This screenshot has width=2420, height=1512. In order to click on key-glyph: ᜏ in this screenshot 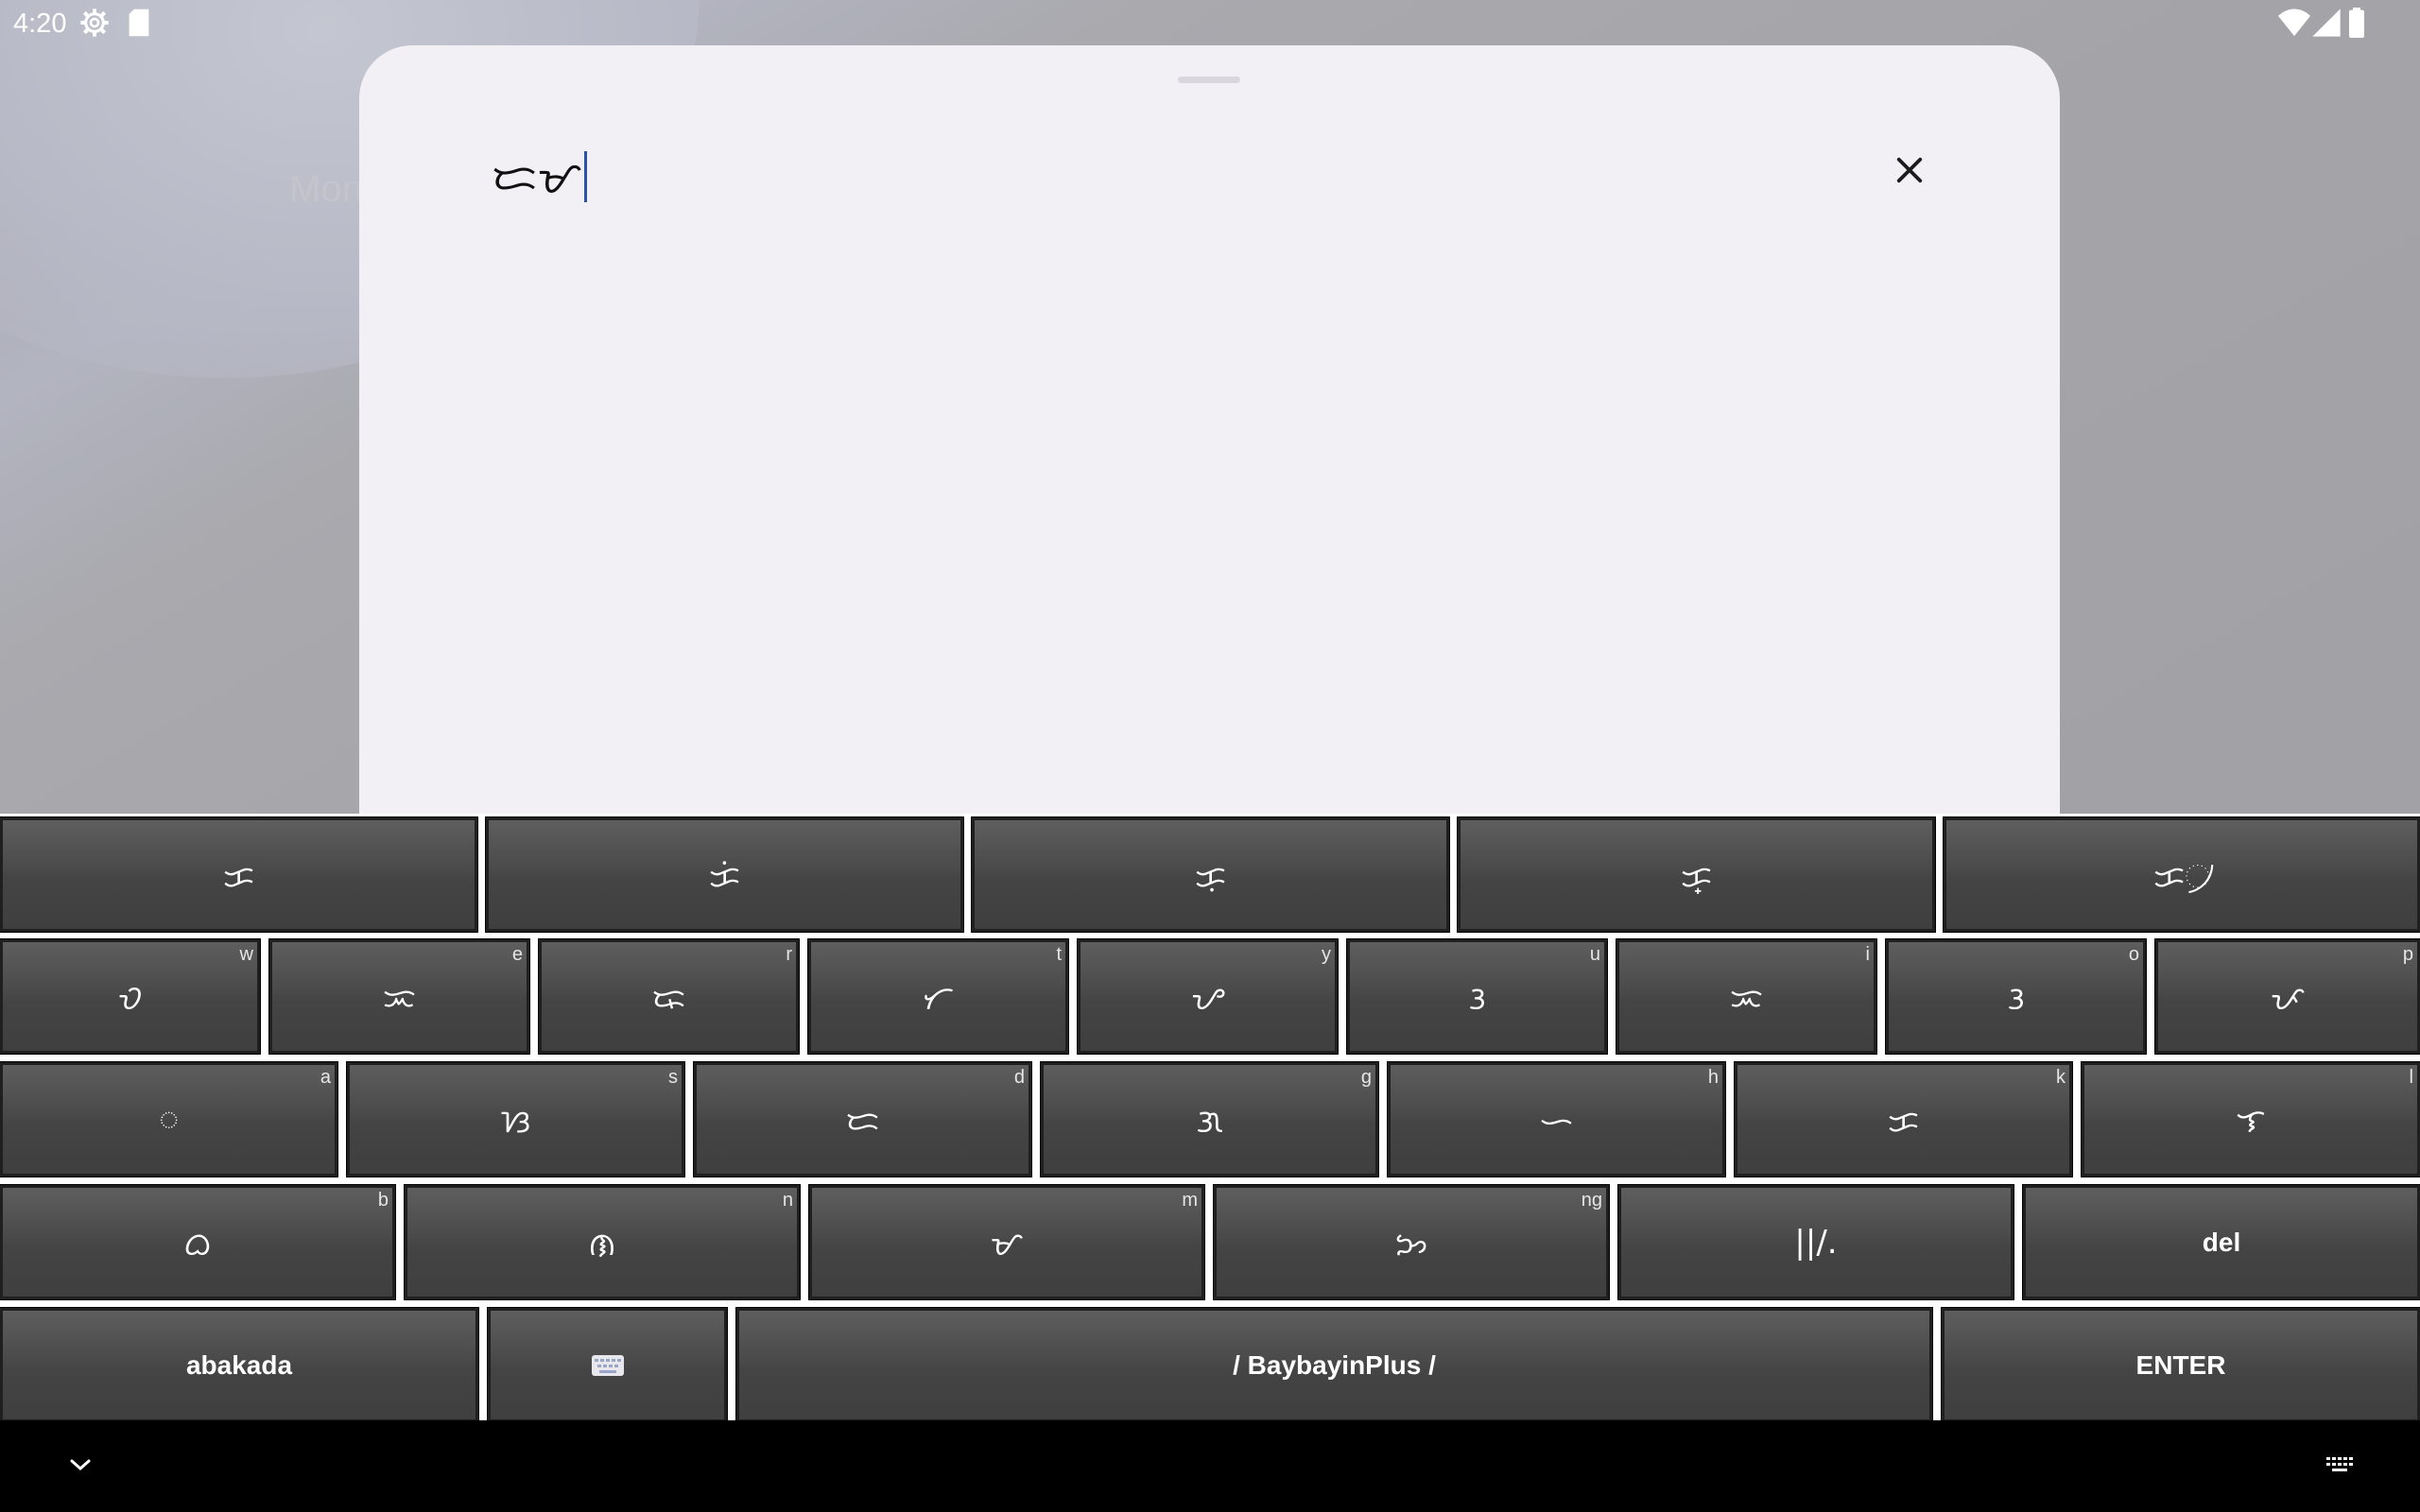, I will do `click(130, 998)`.